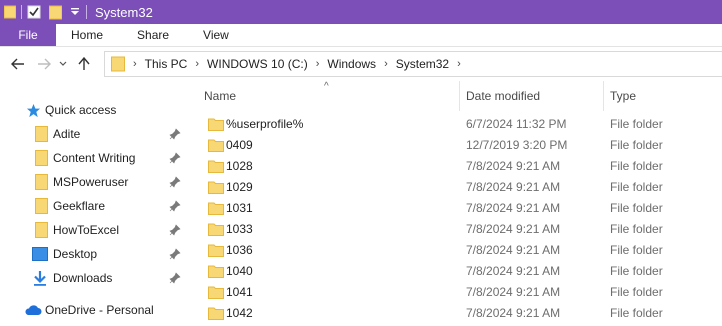 This screenshot has height=326, width=722. I want to click on sidebar-item-geekflare: Geekflare, so click(93, 206).